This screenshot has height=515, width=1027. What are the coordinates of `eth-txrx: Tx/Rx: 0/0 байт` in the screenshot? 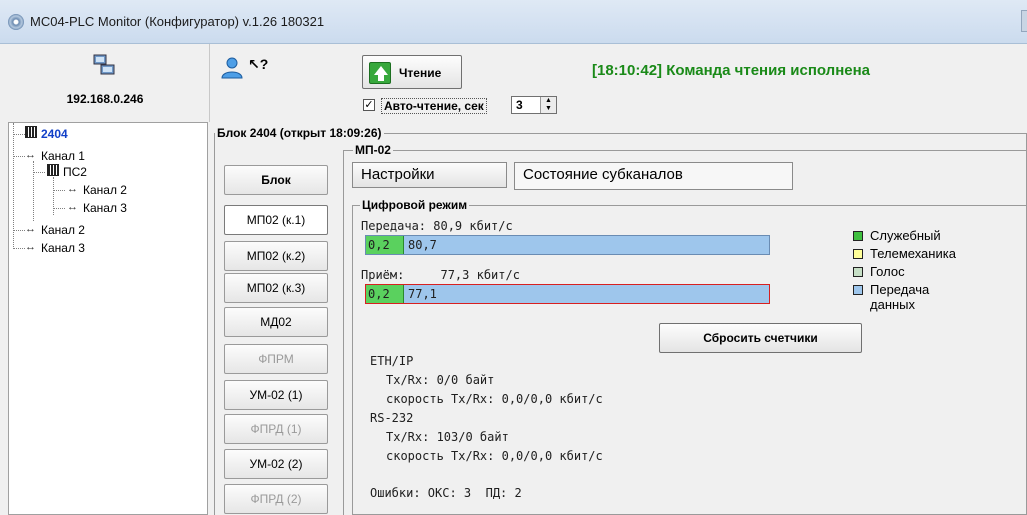 It's located at (440, 380).